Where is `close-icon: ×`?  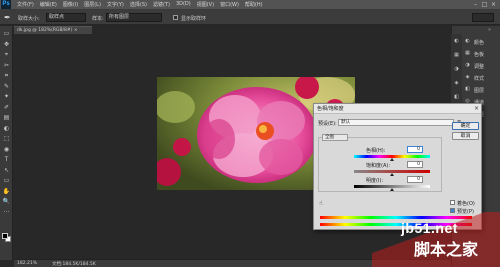
close-icon: × is located at coordinates (493, 4).